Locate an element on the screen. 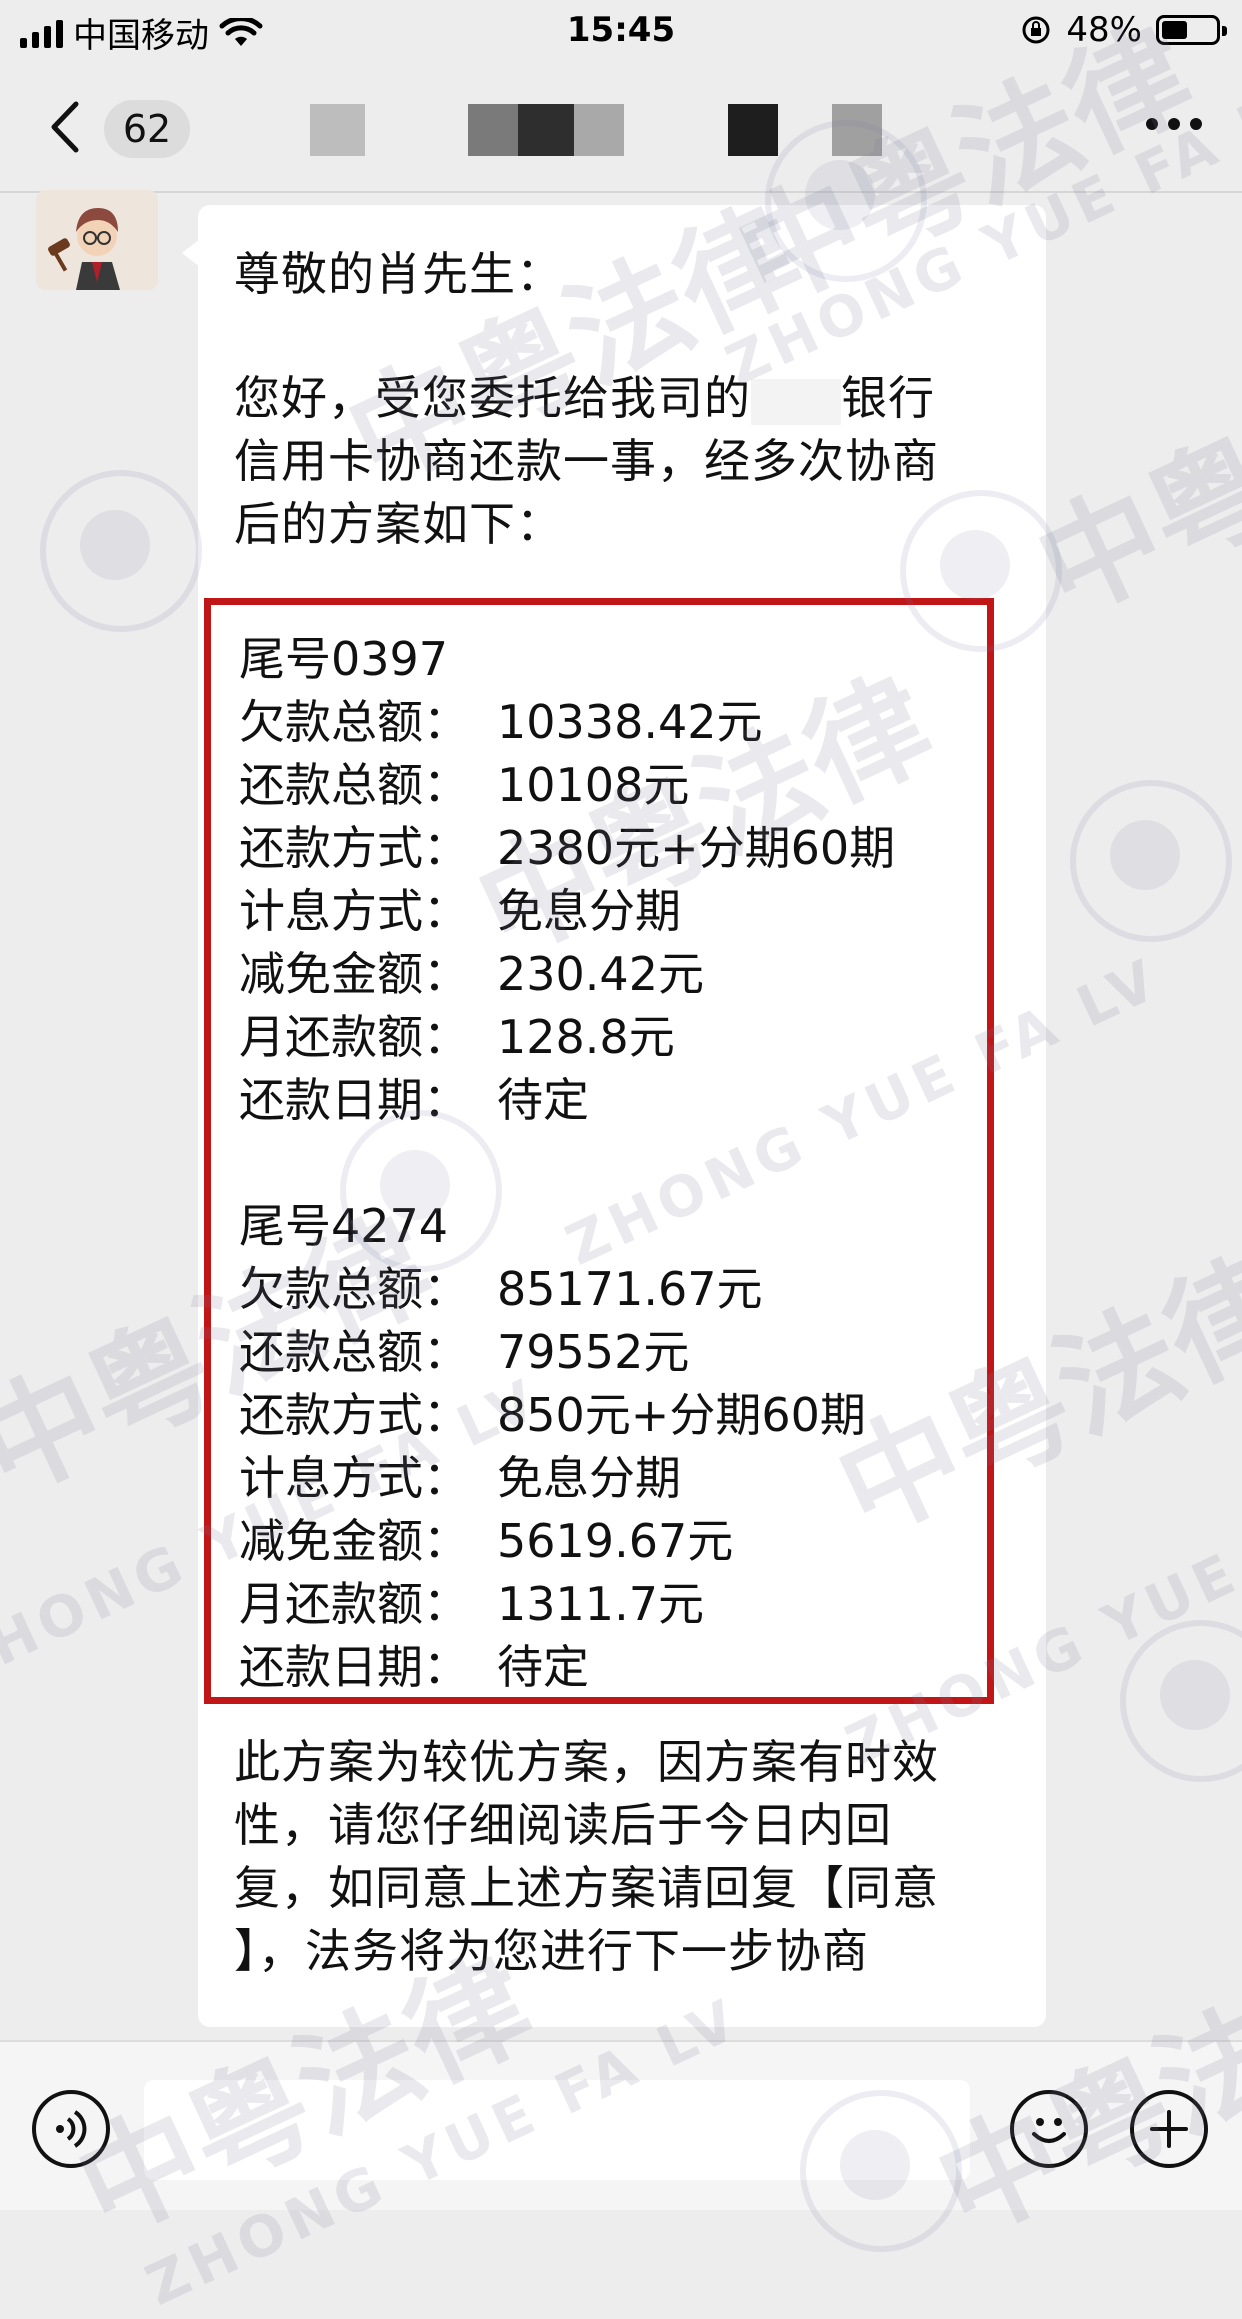 This screenshot has width=1242, height=2319. battery-fill is located at coordinates (1174, 30).